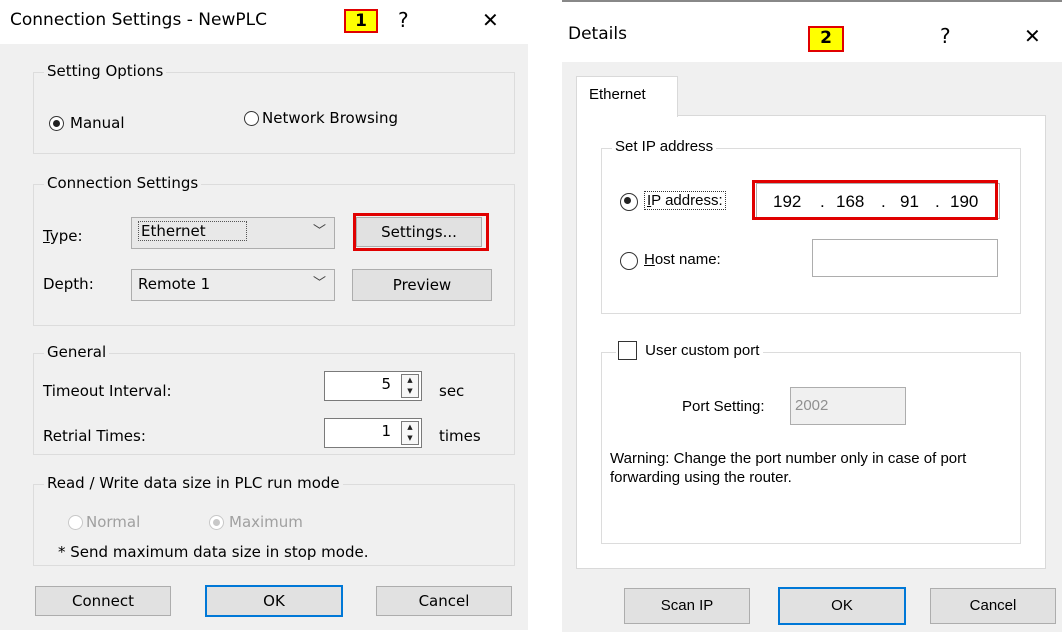 Image resolution: width=1062 pixels, height=632 pixels. Describe the element at coordinates (361, 21) in the screenshot. I see `step-badge: 1` at that location.